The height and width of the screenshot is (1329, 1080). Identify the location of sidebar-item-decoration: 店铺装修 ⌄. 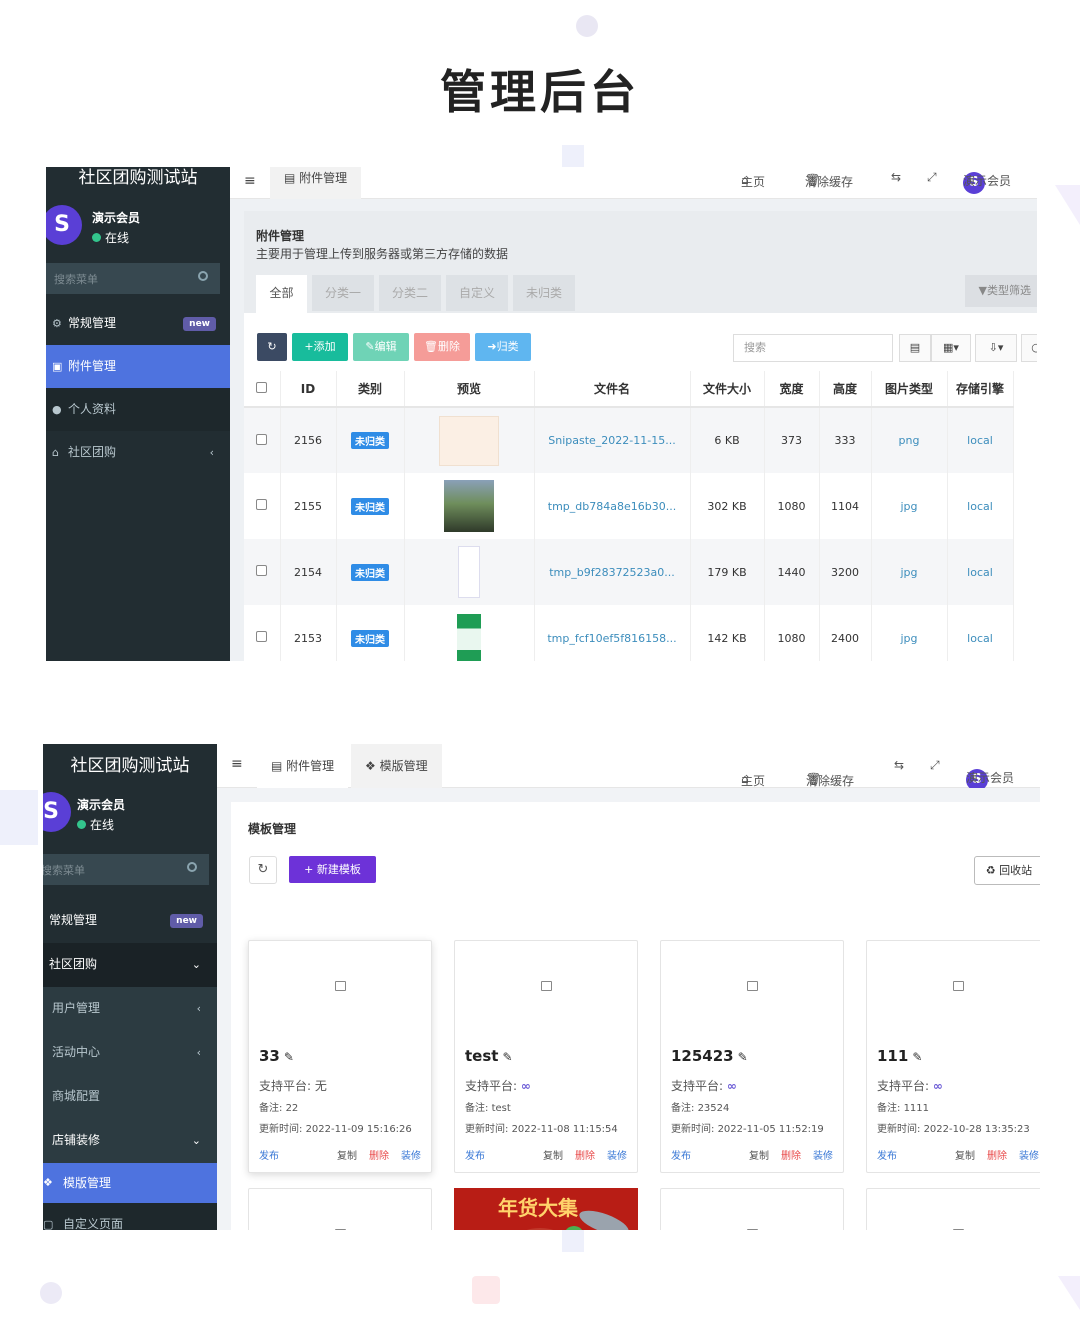
(130, 1141).